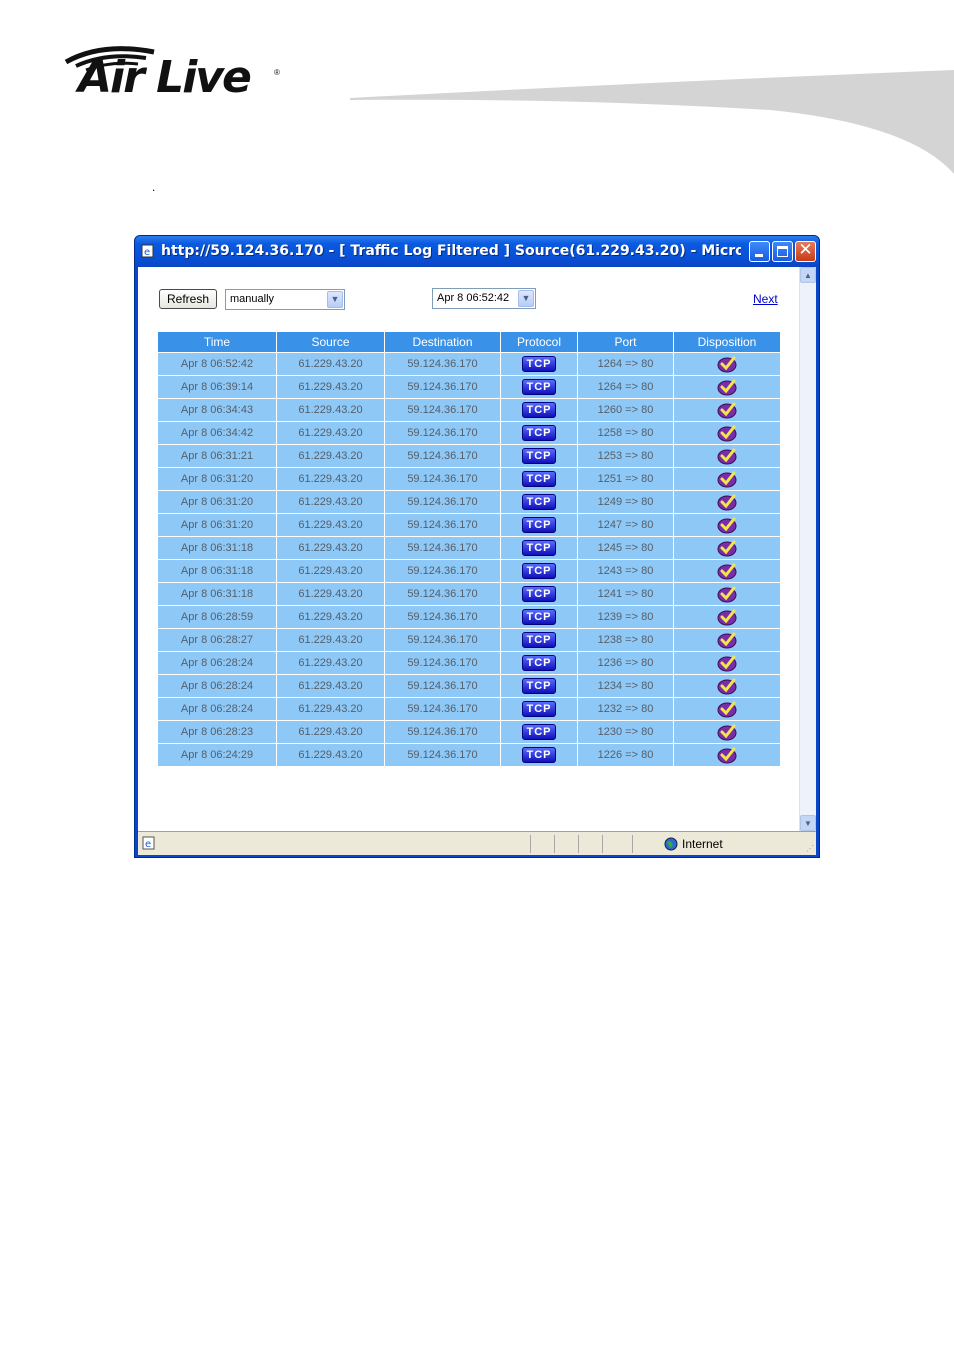  I want to click on close-button: ✕, so click(805, 251).